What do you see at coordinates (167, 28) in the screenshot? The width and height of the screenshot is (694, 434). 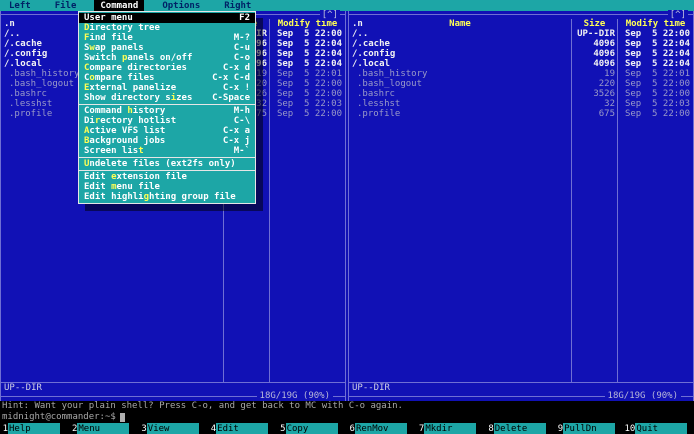 I see `menu-item-directory-tree: Directory tree` at bounding box center [167, 28].